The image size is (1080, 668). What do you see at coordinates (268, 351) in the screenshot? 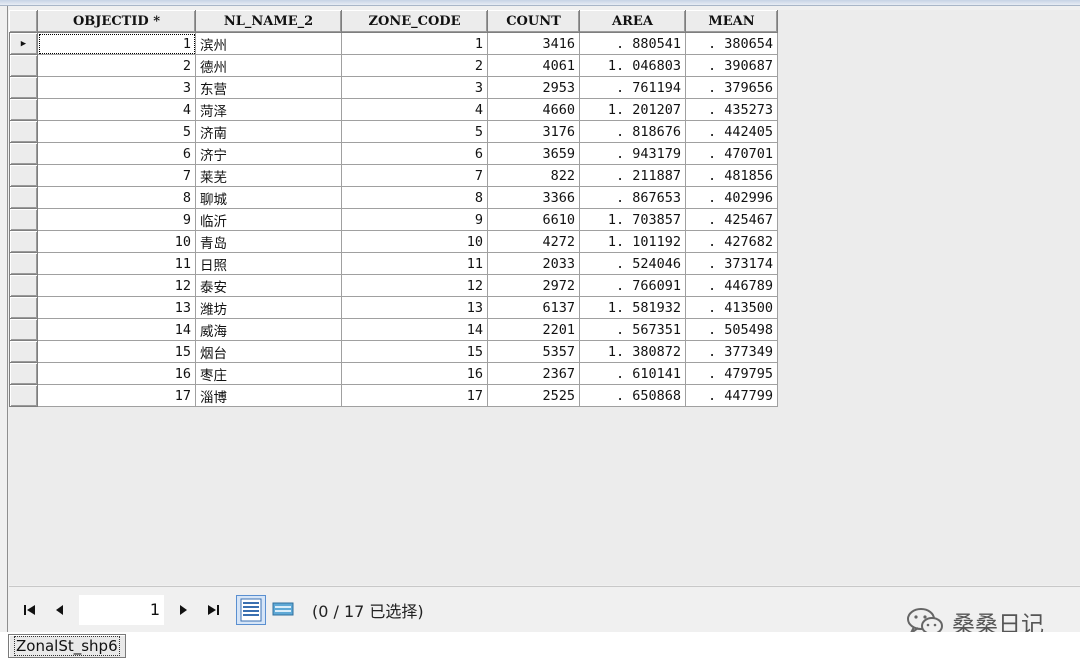
I see `table-cell: 烟台` at bounding box center [268, 351].